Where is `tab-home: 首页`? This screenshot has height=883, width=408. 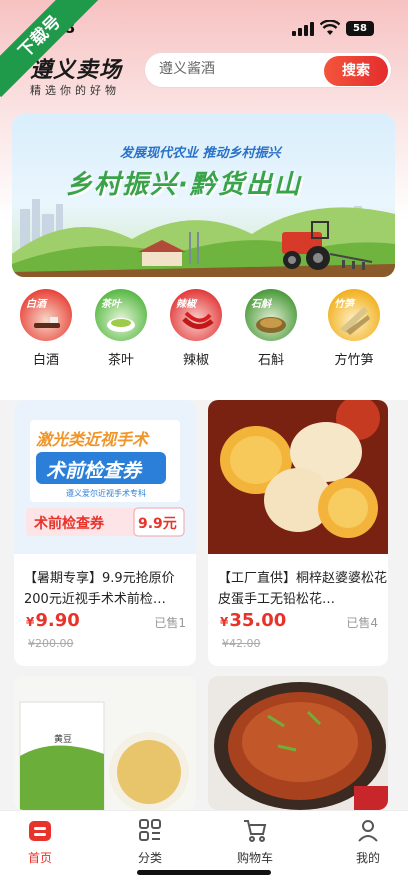
tab-home: 首页 is located at coordinates (40, 841).